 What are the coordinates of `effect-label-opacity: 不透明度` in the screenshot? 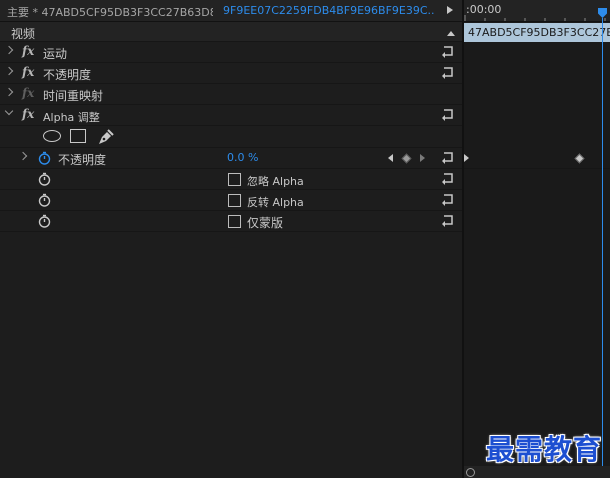 It's located at (67, 75).